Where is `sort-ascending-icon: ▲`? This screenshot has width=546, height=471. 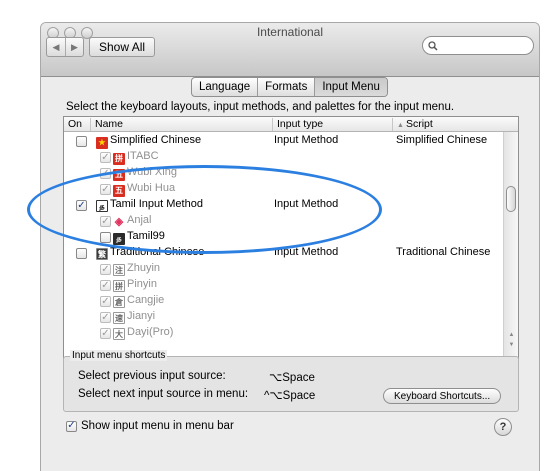
sort-ascending-icon: ▲ is located at coordinates (400, 125).